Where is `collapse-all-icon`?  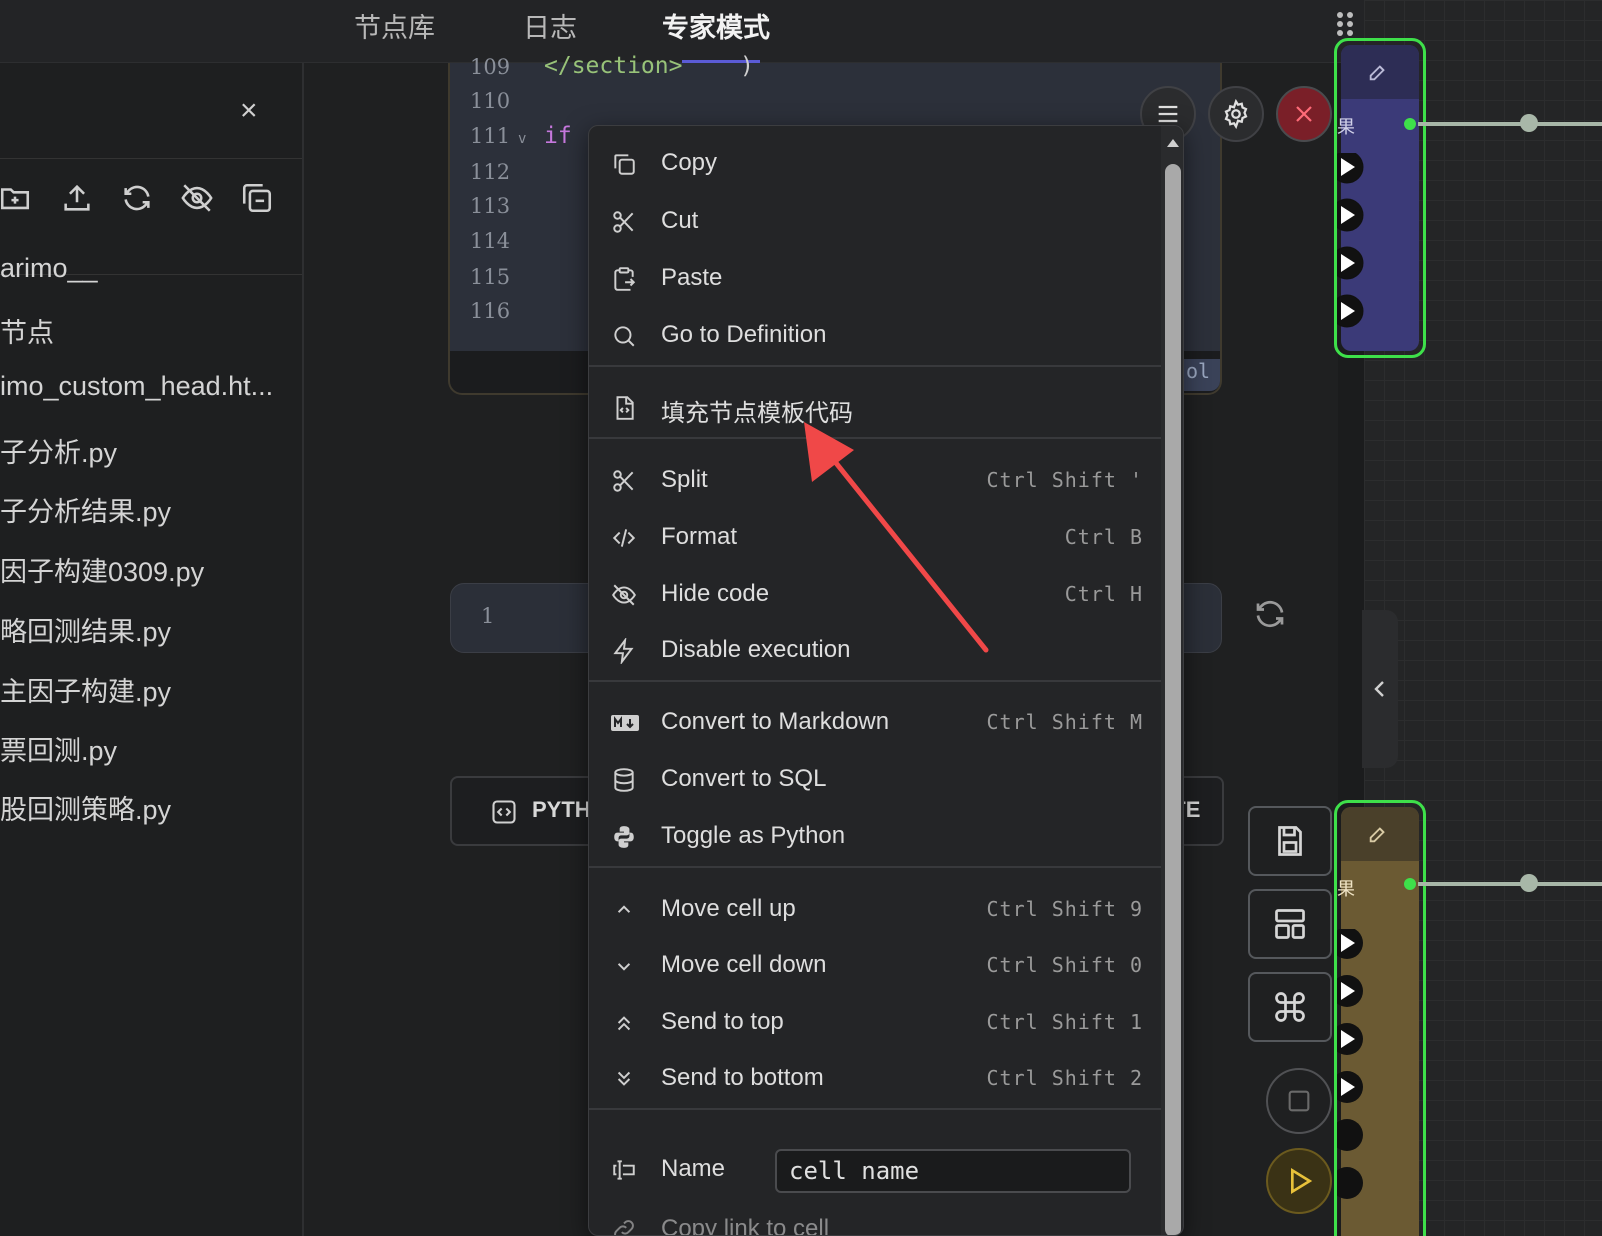
collapse-all-icon is located at coordinates (257, 198).